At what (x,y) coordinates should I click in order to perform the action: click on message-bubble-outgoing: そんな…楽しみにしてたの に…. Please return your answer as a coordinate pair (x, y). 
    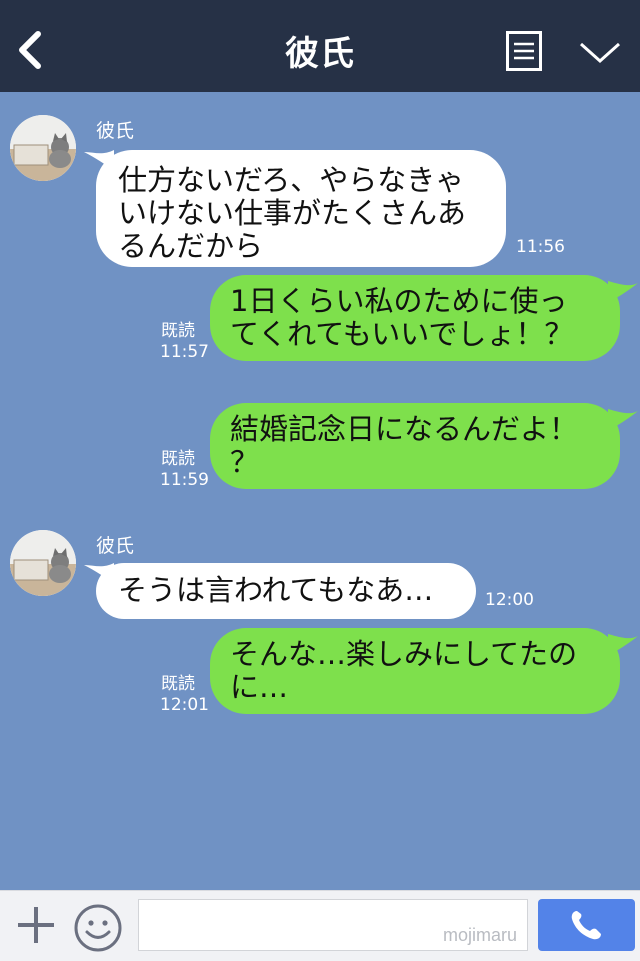
    Looking at the image, I should click on (415, 671).